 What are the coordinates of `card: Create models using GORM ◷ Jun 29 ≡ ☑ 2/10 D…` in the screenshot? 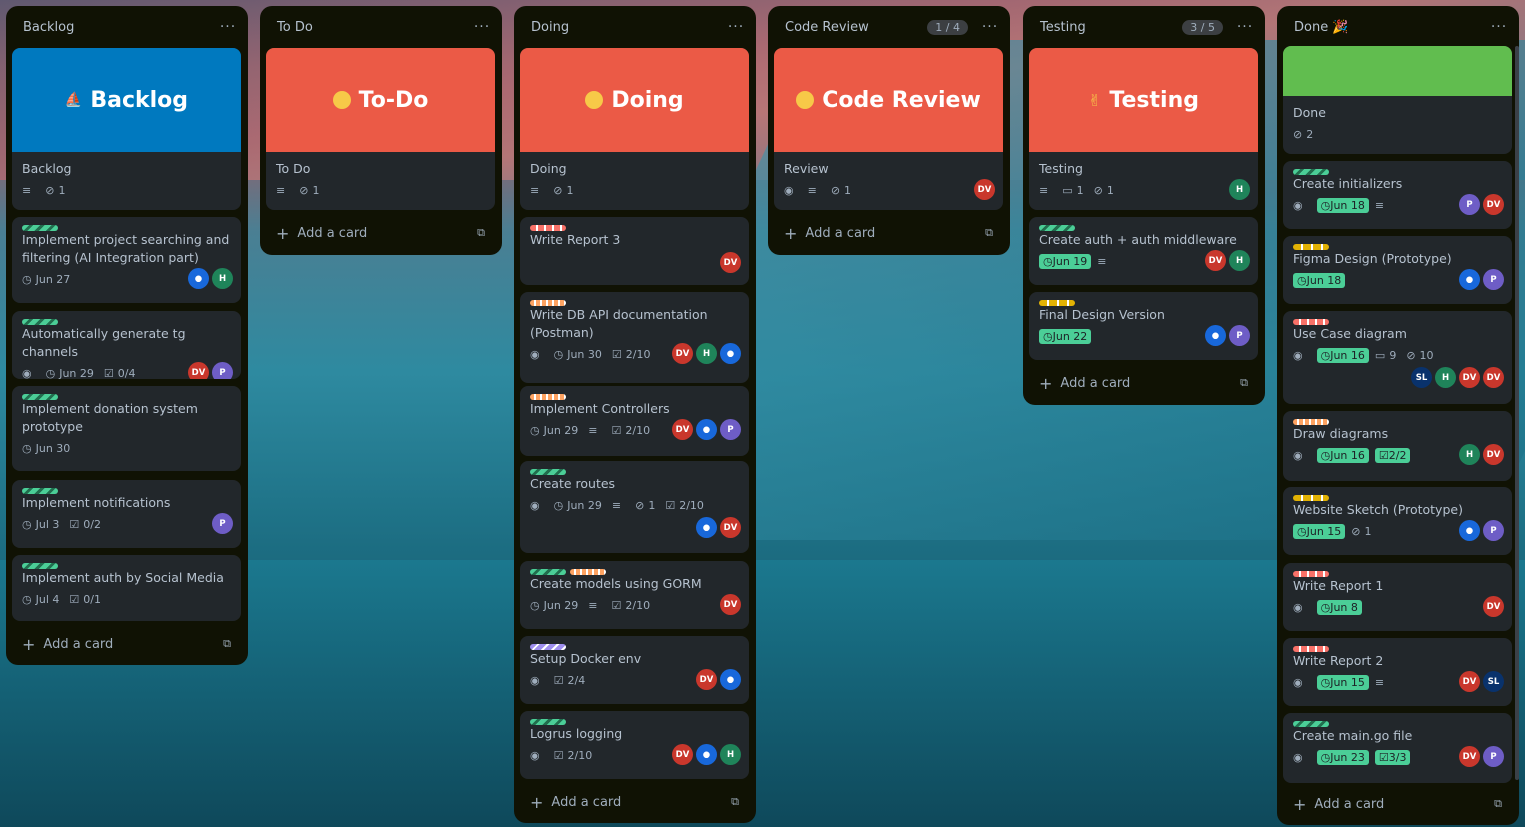 It's located at (634, 595).